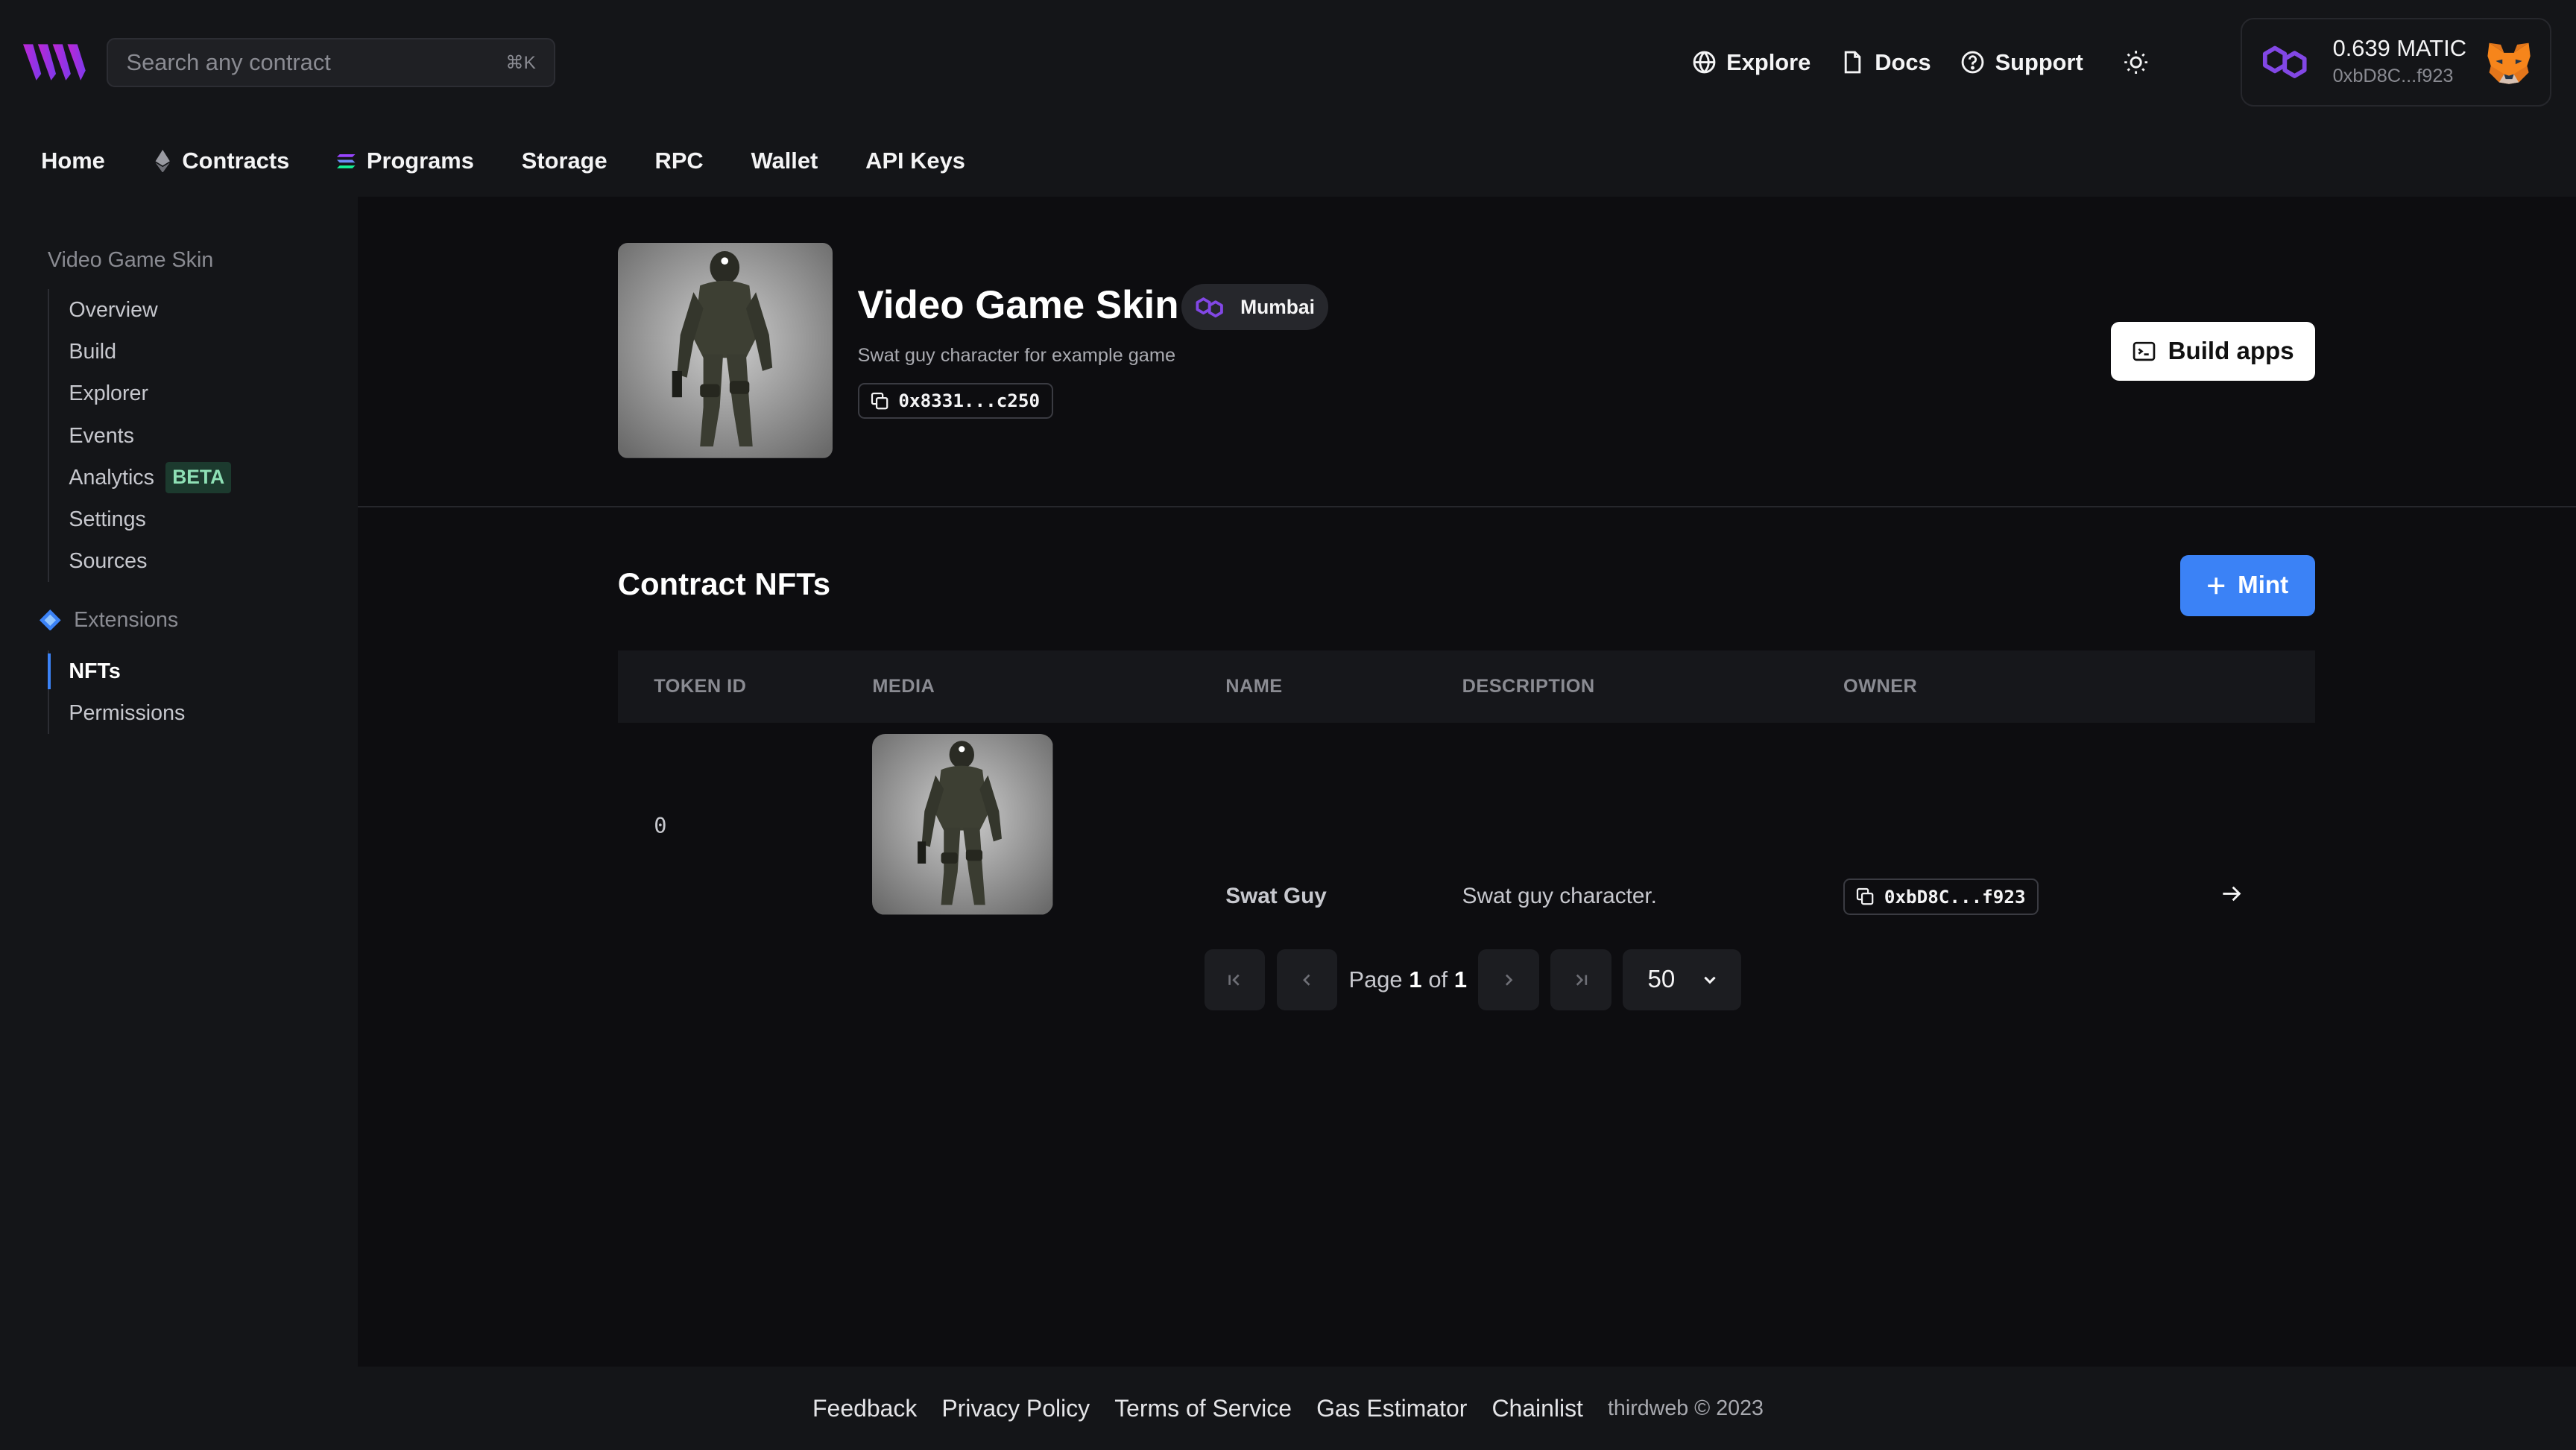  What do you see at coordinates (102, 435) in the screenshot?
I see `sidebar-item-label: Events` at bounding box center [102, 435].